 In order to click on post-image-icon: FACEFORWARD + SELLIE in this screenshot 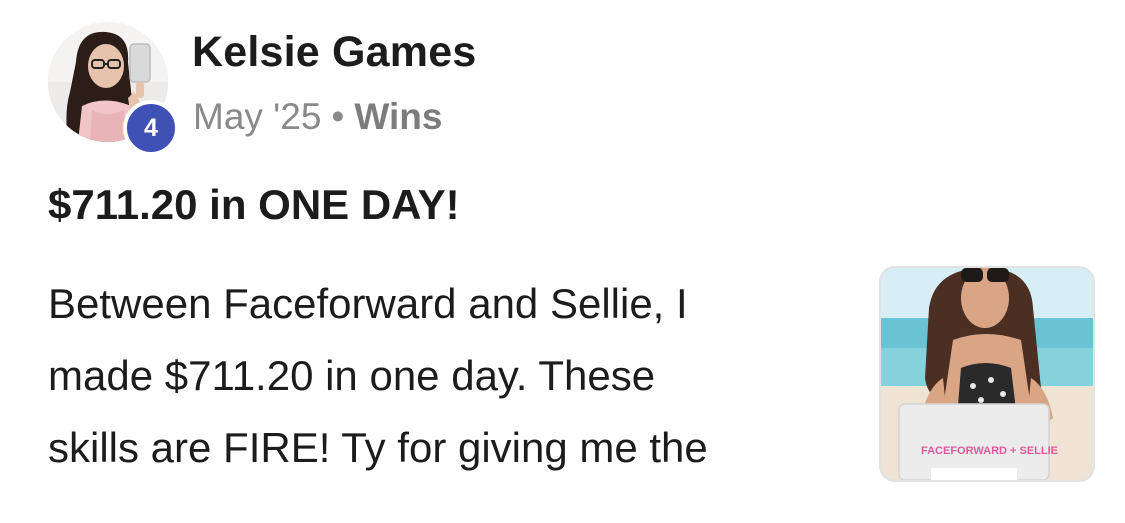, I will do `click(987, 374)`.